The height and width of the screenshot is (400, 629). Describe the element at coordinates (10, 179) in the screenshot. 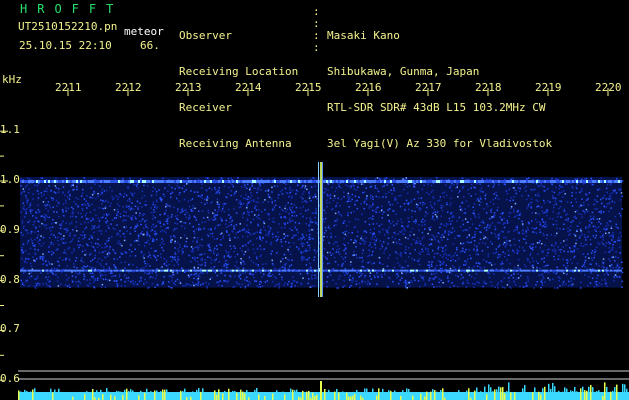

I see `y-tick-label: 1.0` at that location.